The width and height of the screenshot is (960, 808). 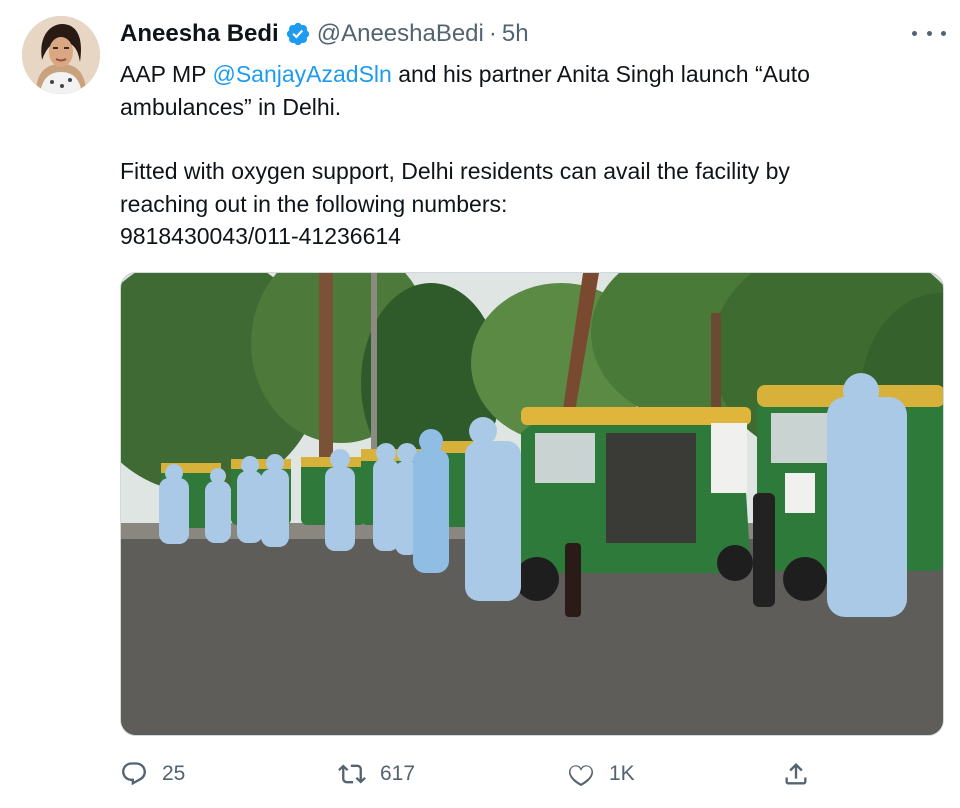 I want to click on verified-badge-icon, so click(x=297, y=34).